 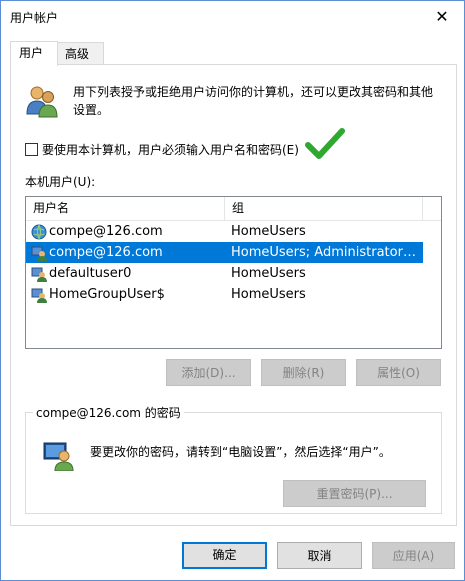 What do you see at coordinates (124, 208) in the screenshot?
I see `column-header-username: 用户名` at bounding box center [124, 208].